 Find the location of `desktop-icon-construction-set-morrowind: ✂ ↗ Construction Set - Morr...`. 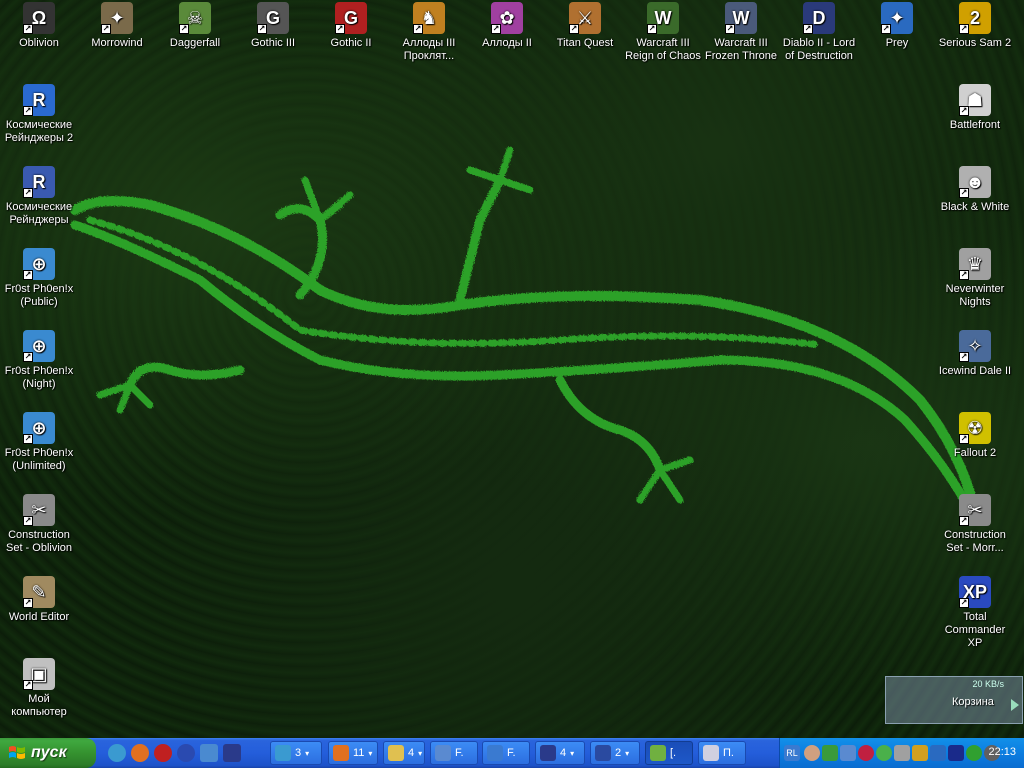

desktop-icon-construction-set-morrowind: ✂ ↗ Construction Set - Morr... is located at coordinates (975, 524).